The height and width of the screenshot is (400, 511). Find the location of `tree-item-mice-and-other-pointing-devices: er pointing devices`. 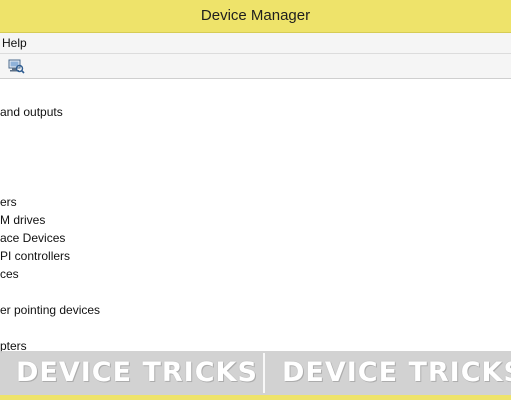

tree-item-mice-and-other-pointing-devices: er pointing devices is located at coordinates (50, 310).